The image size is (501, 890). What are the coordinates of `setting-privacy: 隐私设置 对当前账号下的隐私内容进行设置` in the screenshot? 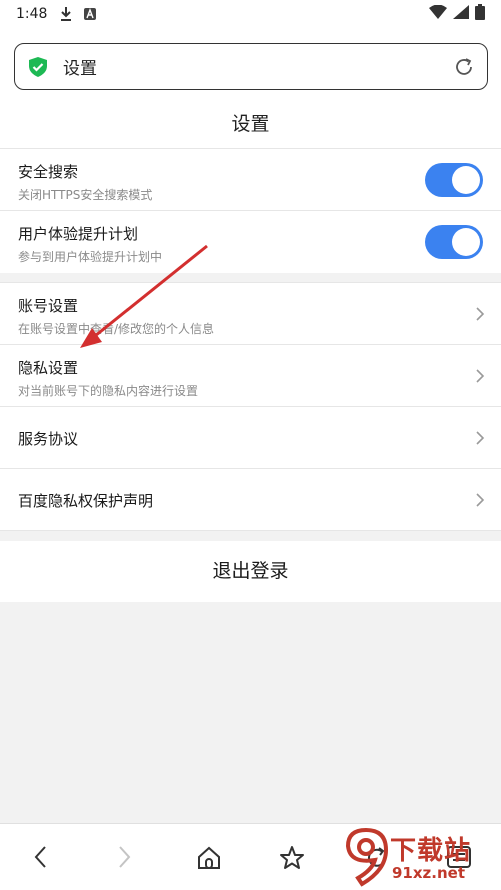 It's located at (250, 375).